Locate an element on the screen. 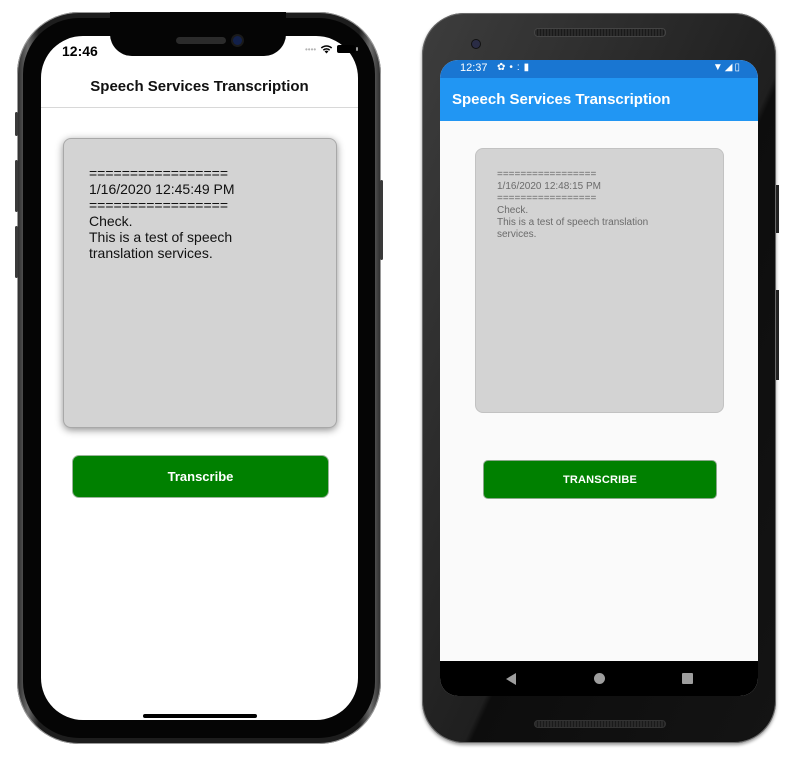  android-status-right-icons: ▼◢▯ is located at coordinates (727, 67).